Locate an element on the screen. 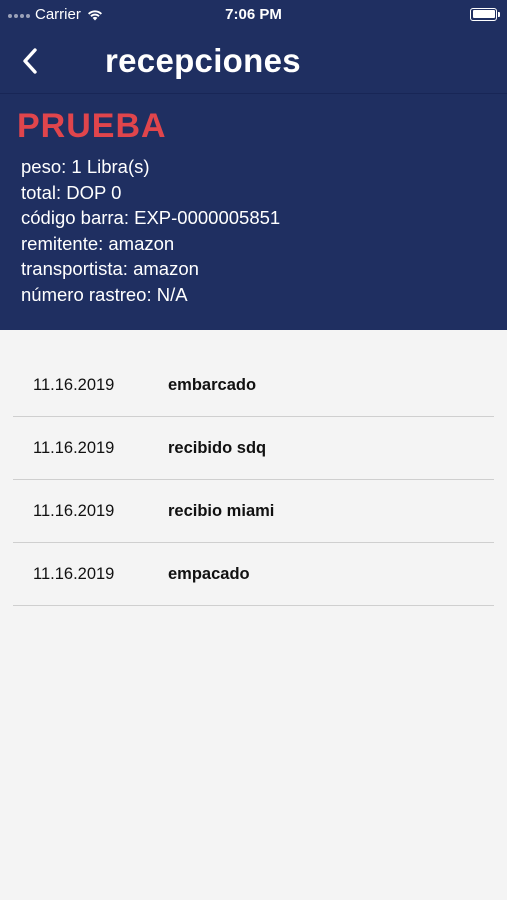  battery-icon is located at coordinates (485, 14).